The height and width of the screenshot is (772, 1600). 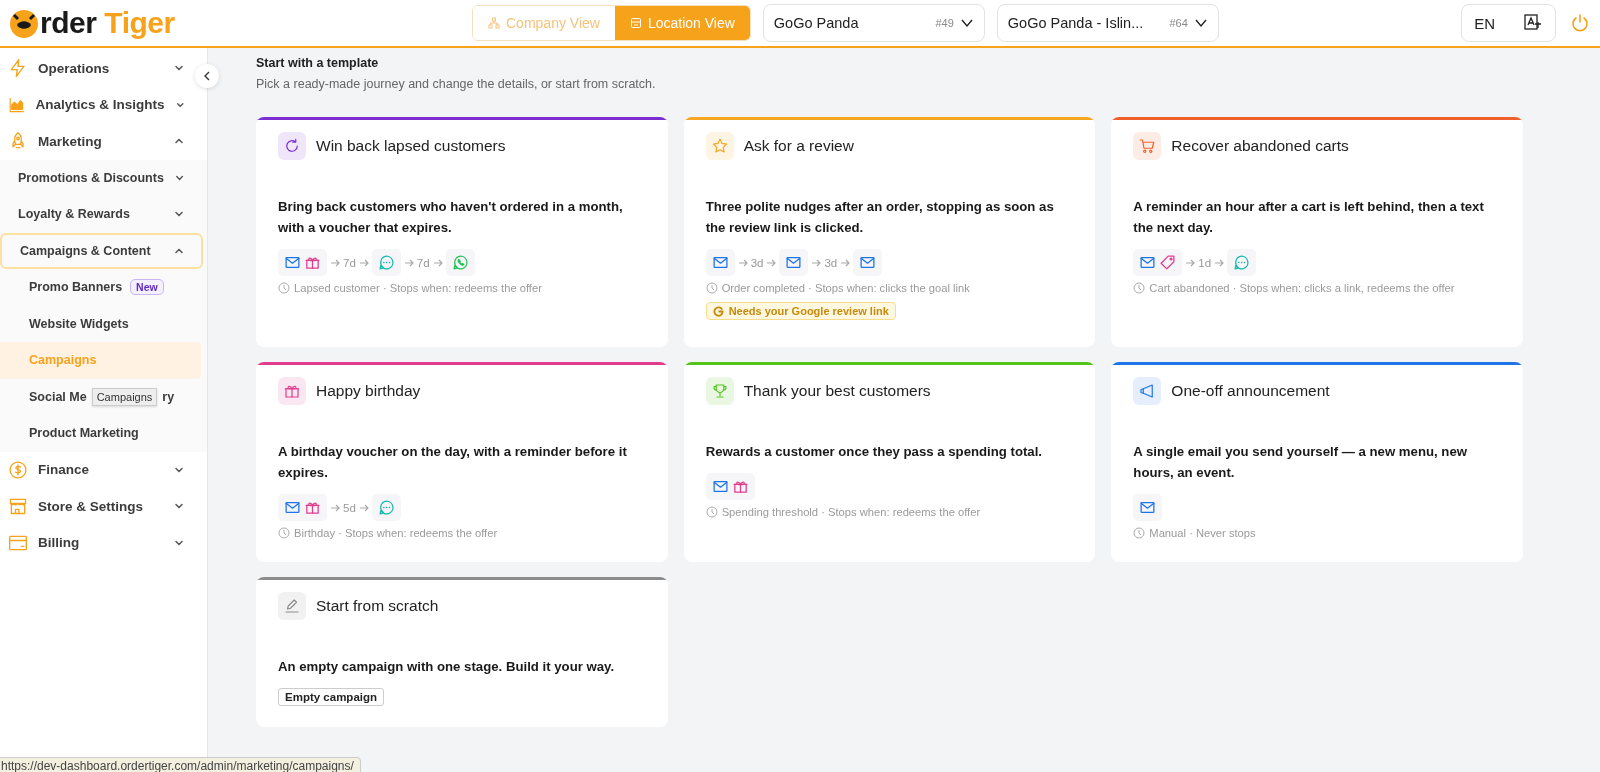 What do you see at coordinates (1107, 23) in the screenshot?
I see `location-selector: GoGo Panda - Islin... #64` at bounding box center [1107, 23].